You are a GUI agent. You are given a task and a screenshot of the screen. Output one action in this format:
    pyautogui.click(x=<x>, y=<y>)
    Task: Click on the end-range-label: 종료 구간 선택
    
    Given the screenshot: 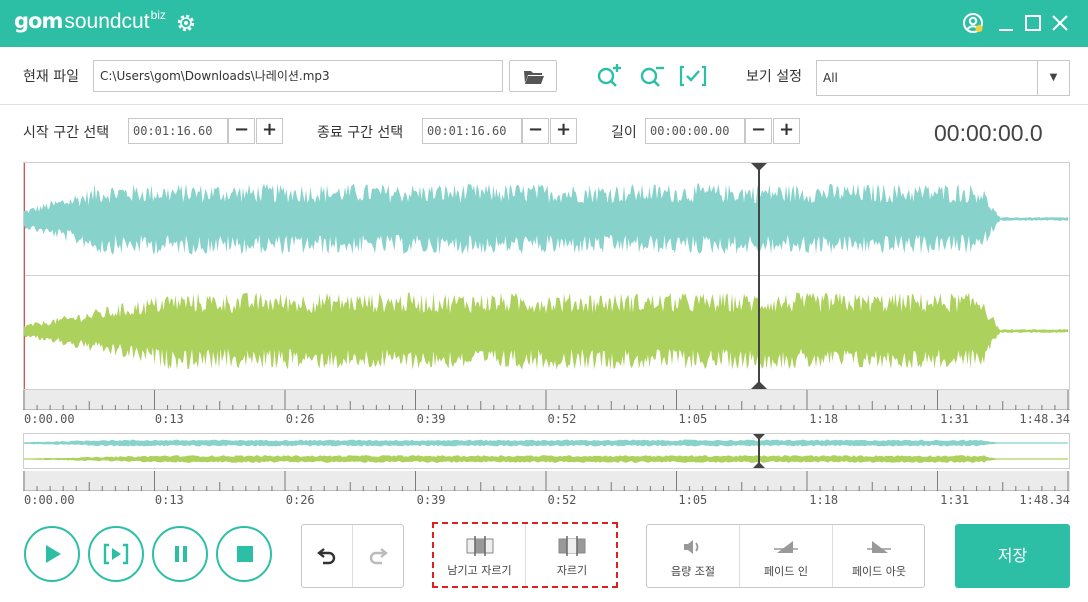 What is the action you would take?
    pyautogui.click(x=360, y=133)
    